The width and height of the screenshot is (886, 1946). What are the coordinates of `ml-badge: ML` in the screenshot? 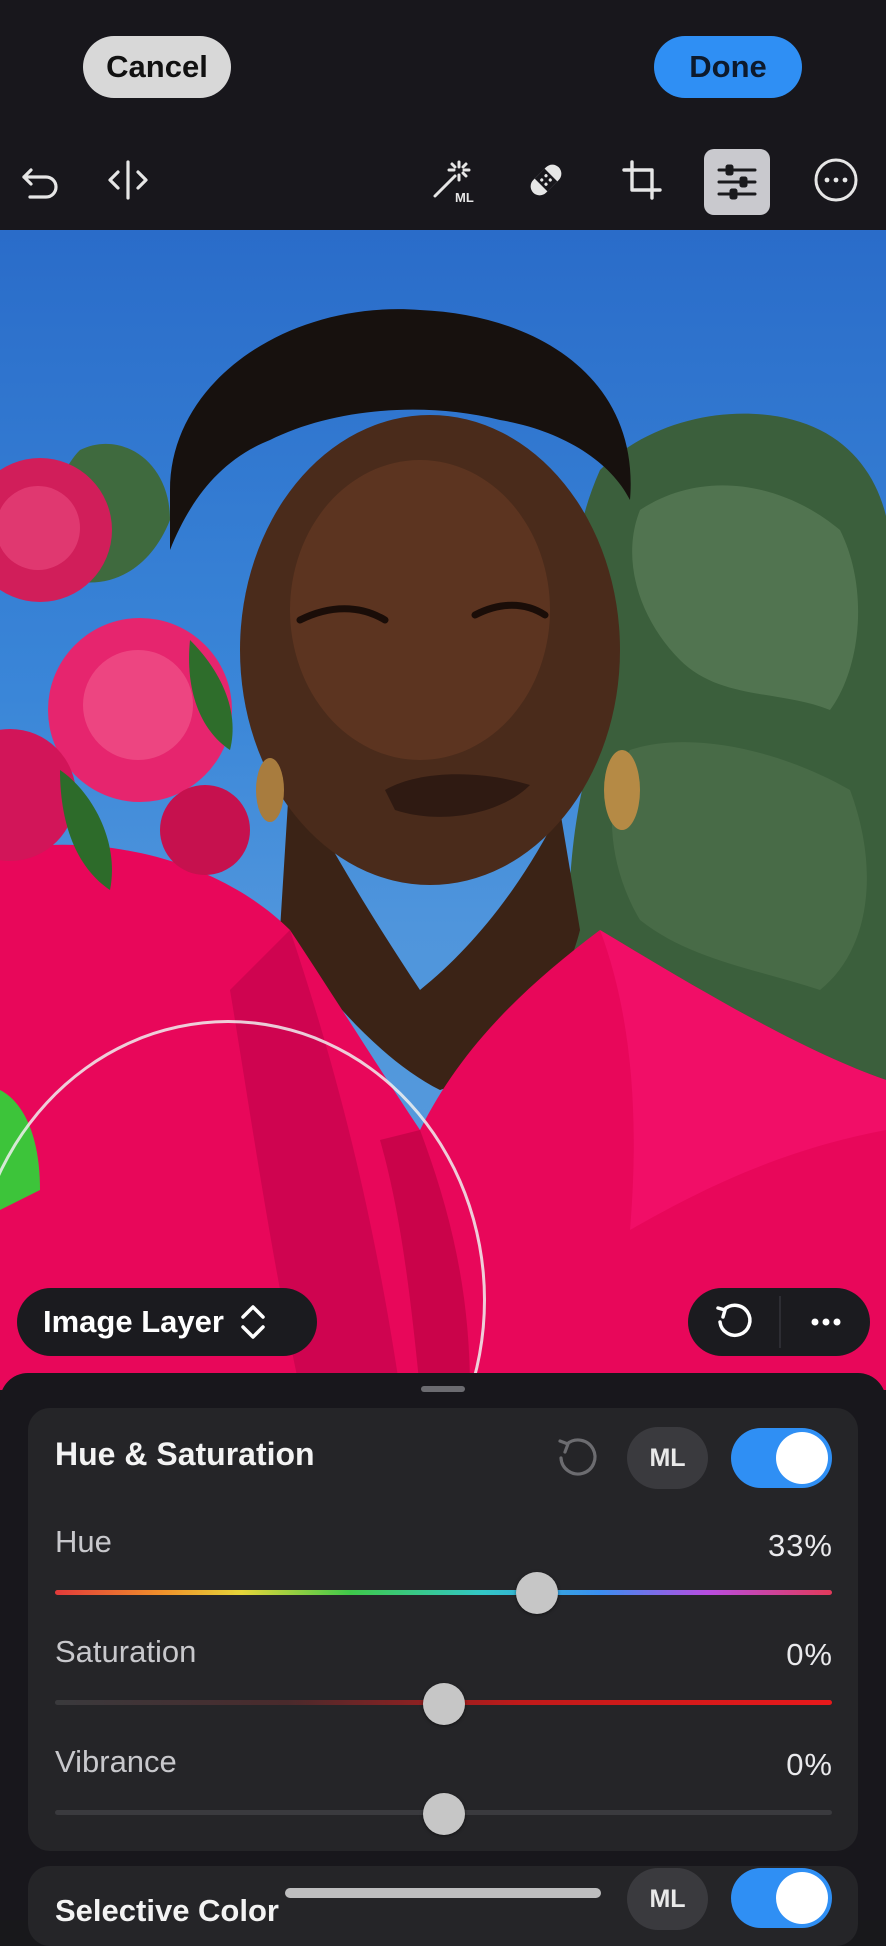 It's located at (464, 197).